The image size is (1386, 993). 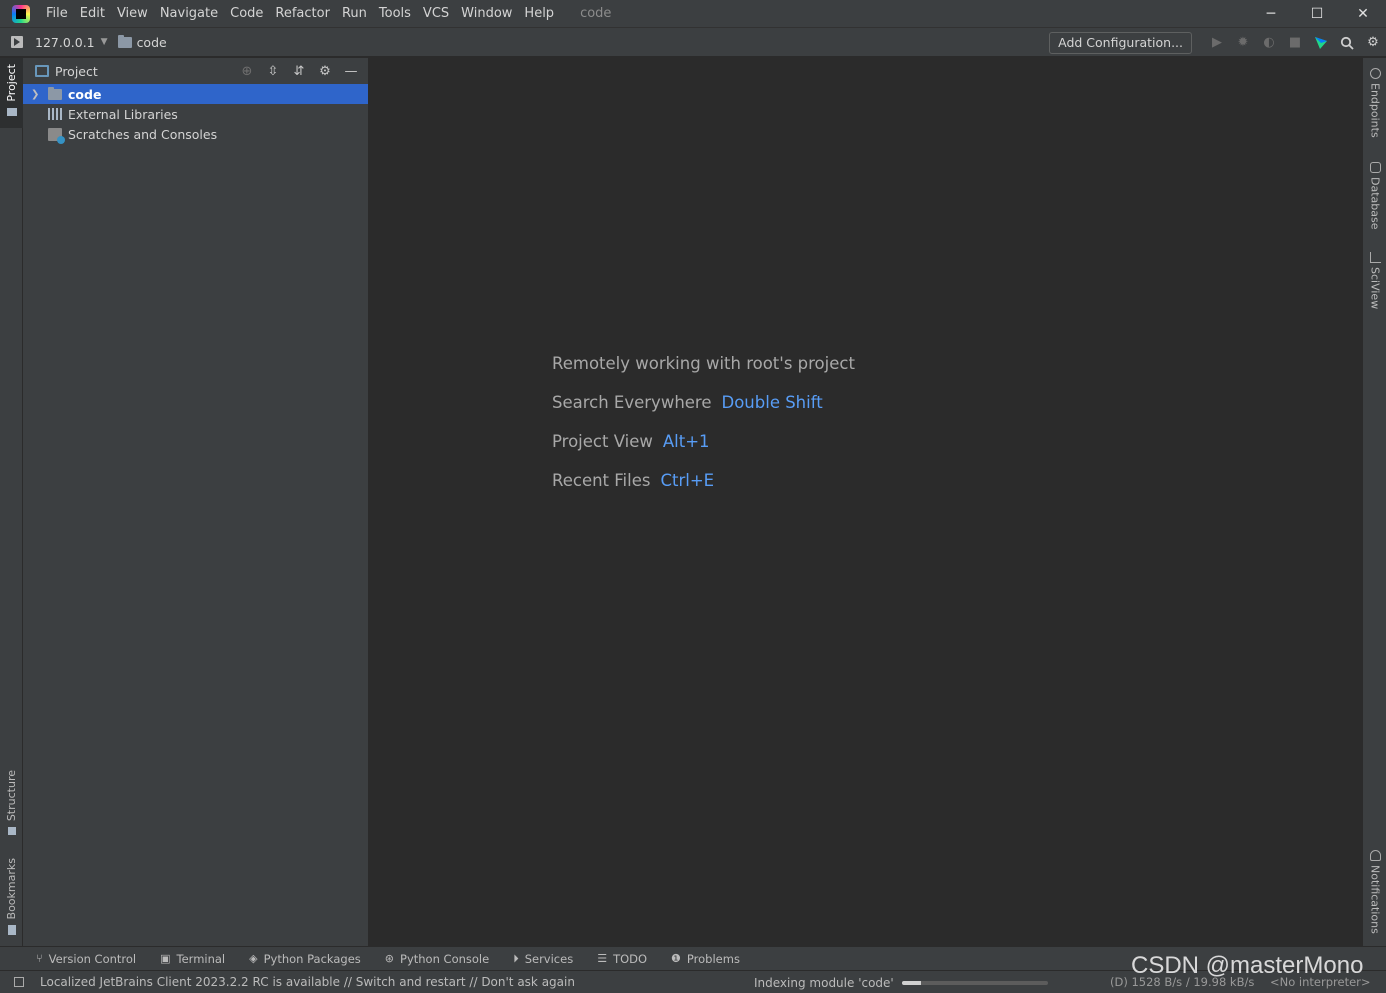 What do you see at coordinates (703, 363) in the screenshot?
I see `remote-working-label: Remotely working with root's project` at bounding box center [703, 363].